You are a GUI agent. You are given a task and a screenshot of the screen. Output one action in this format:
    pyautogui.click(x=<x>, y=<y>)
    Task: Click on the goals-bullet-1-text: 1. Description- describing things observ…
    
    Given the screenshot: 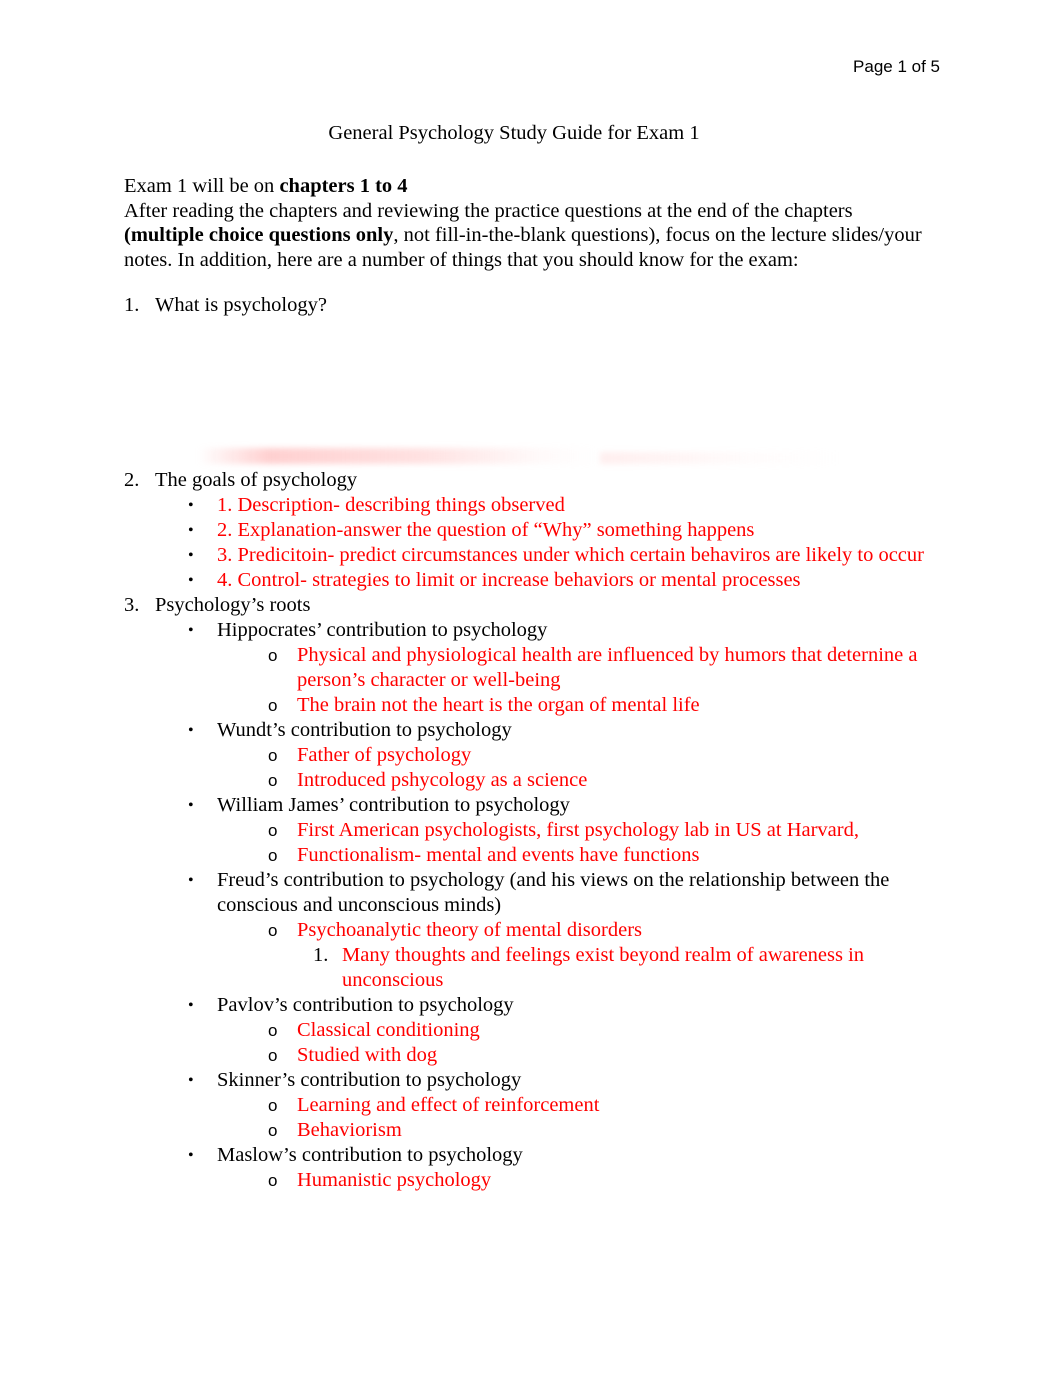 What is the action you would take?
    pyautogui.click(x=391, y=505)
    